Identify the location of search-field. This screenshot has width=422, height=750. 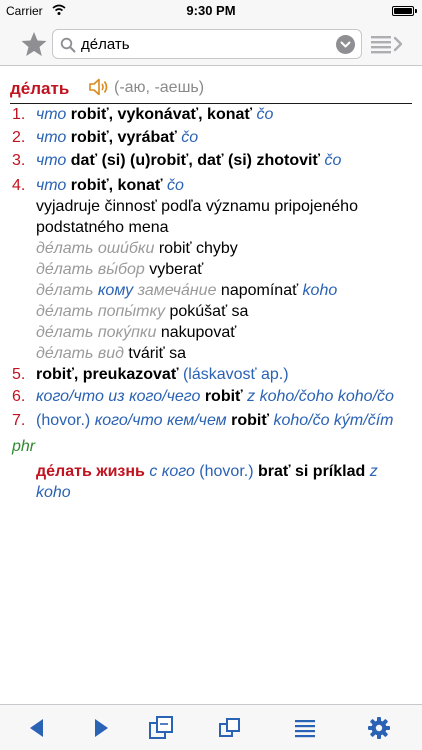
(207, 44).